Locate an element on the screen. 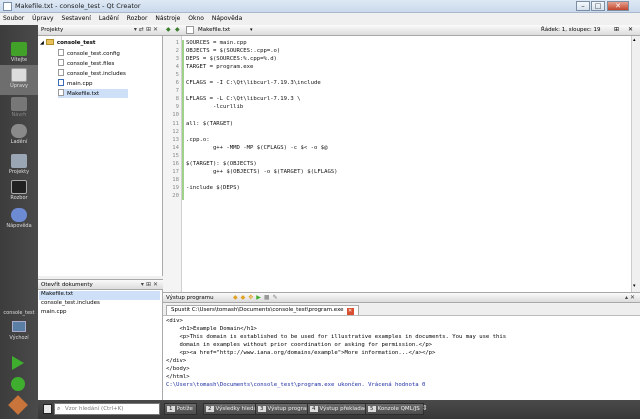  line-number: 10 is located at coordinates (175, 115).